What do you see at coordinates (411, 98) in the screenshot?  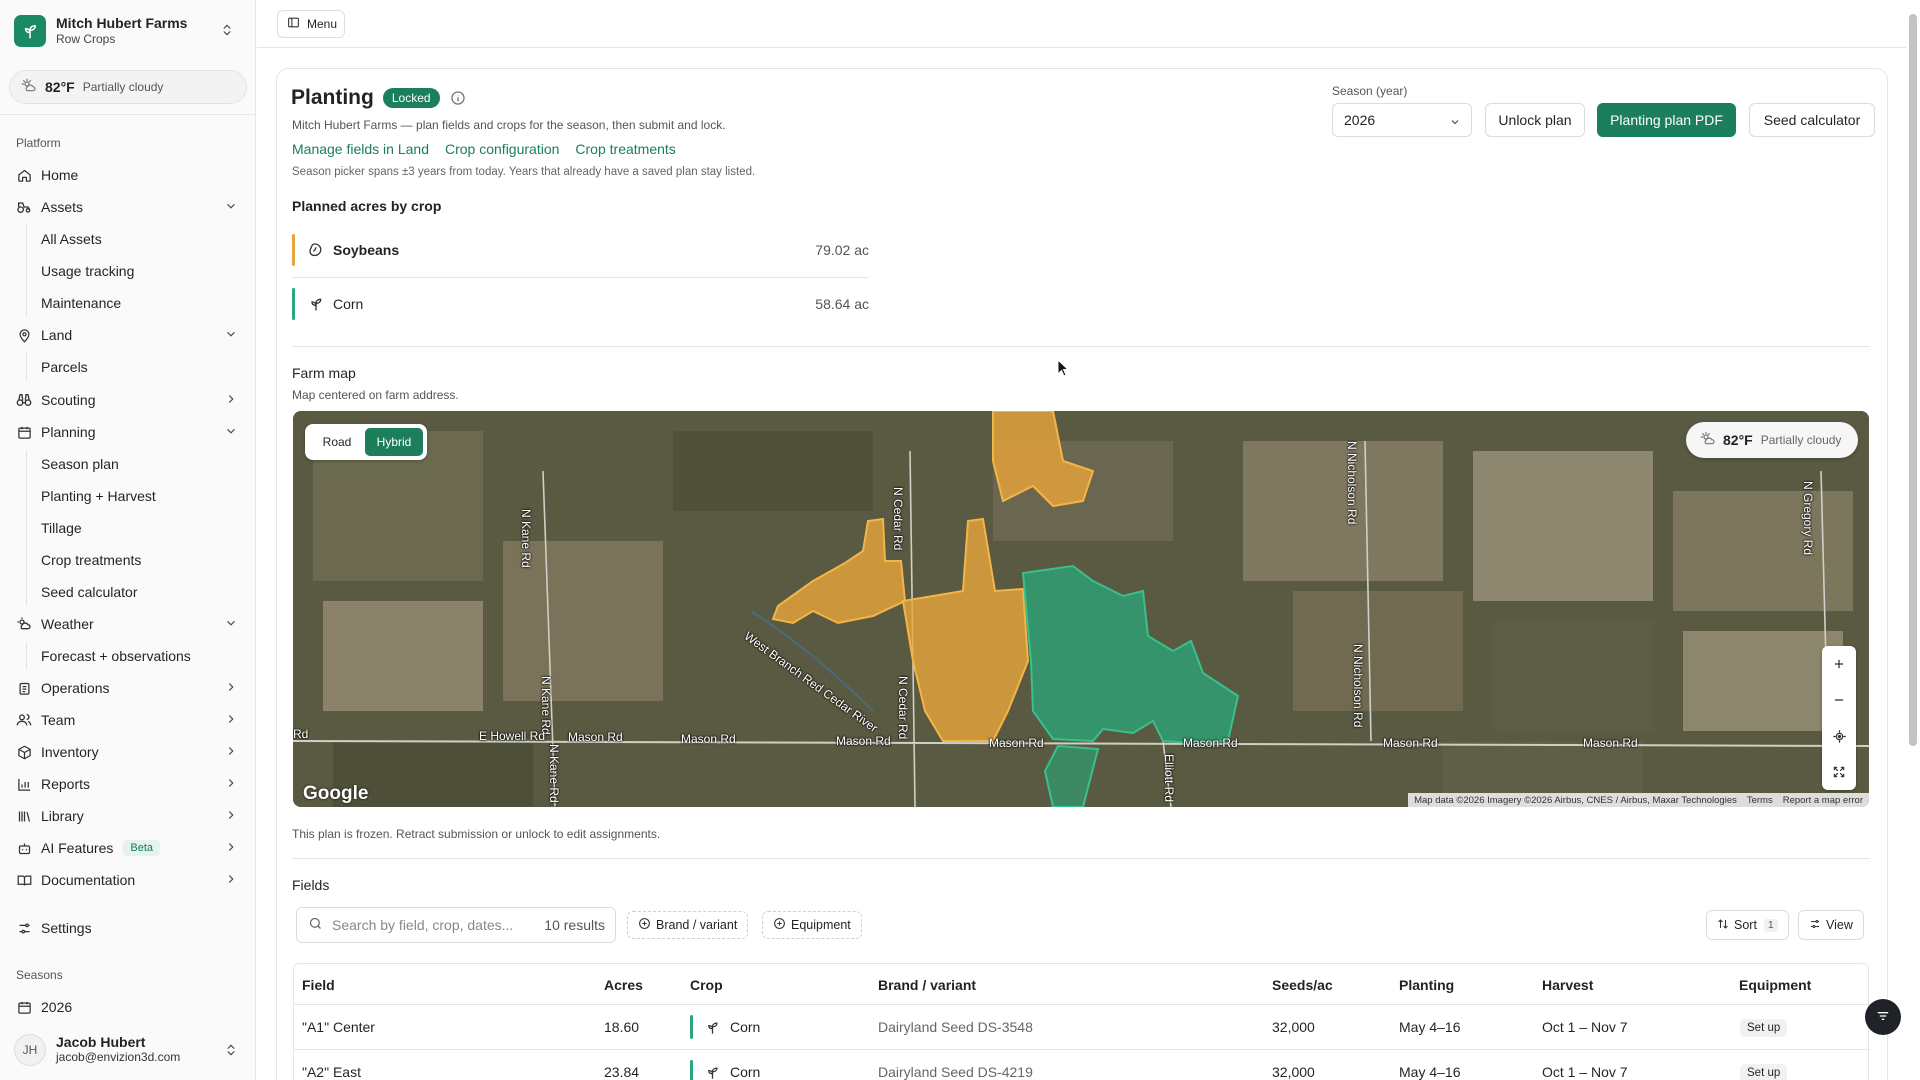 I see `status-badge: Locked` at bounding box center [411, 98].